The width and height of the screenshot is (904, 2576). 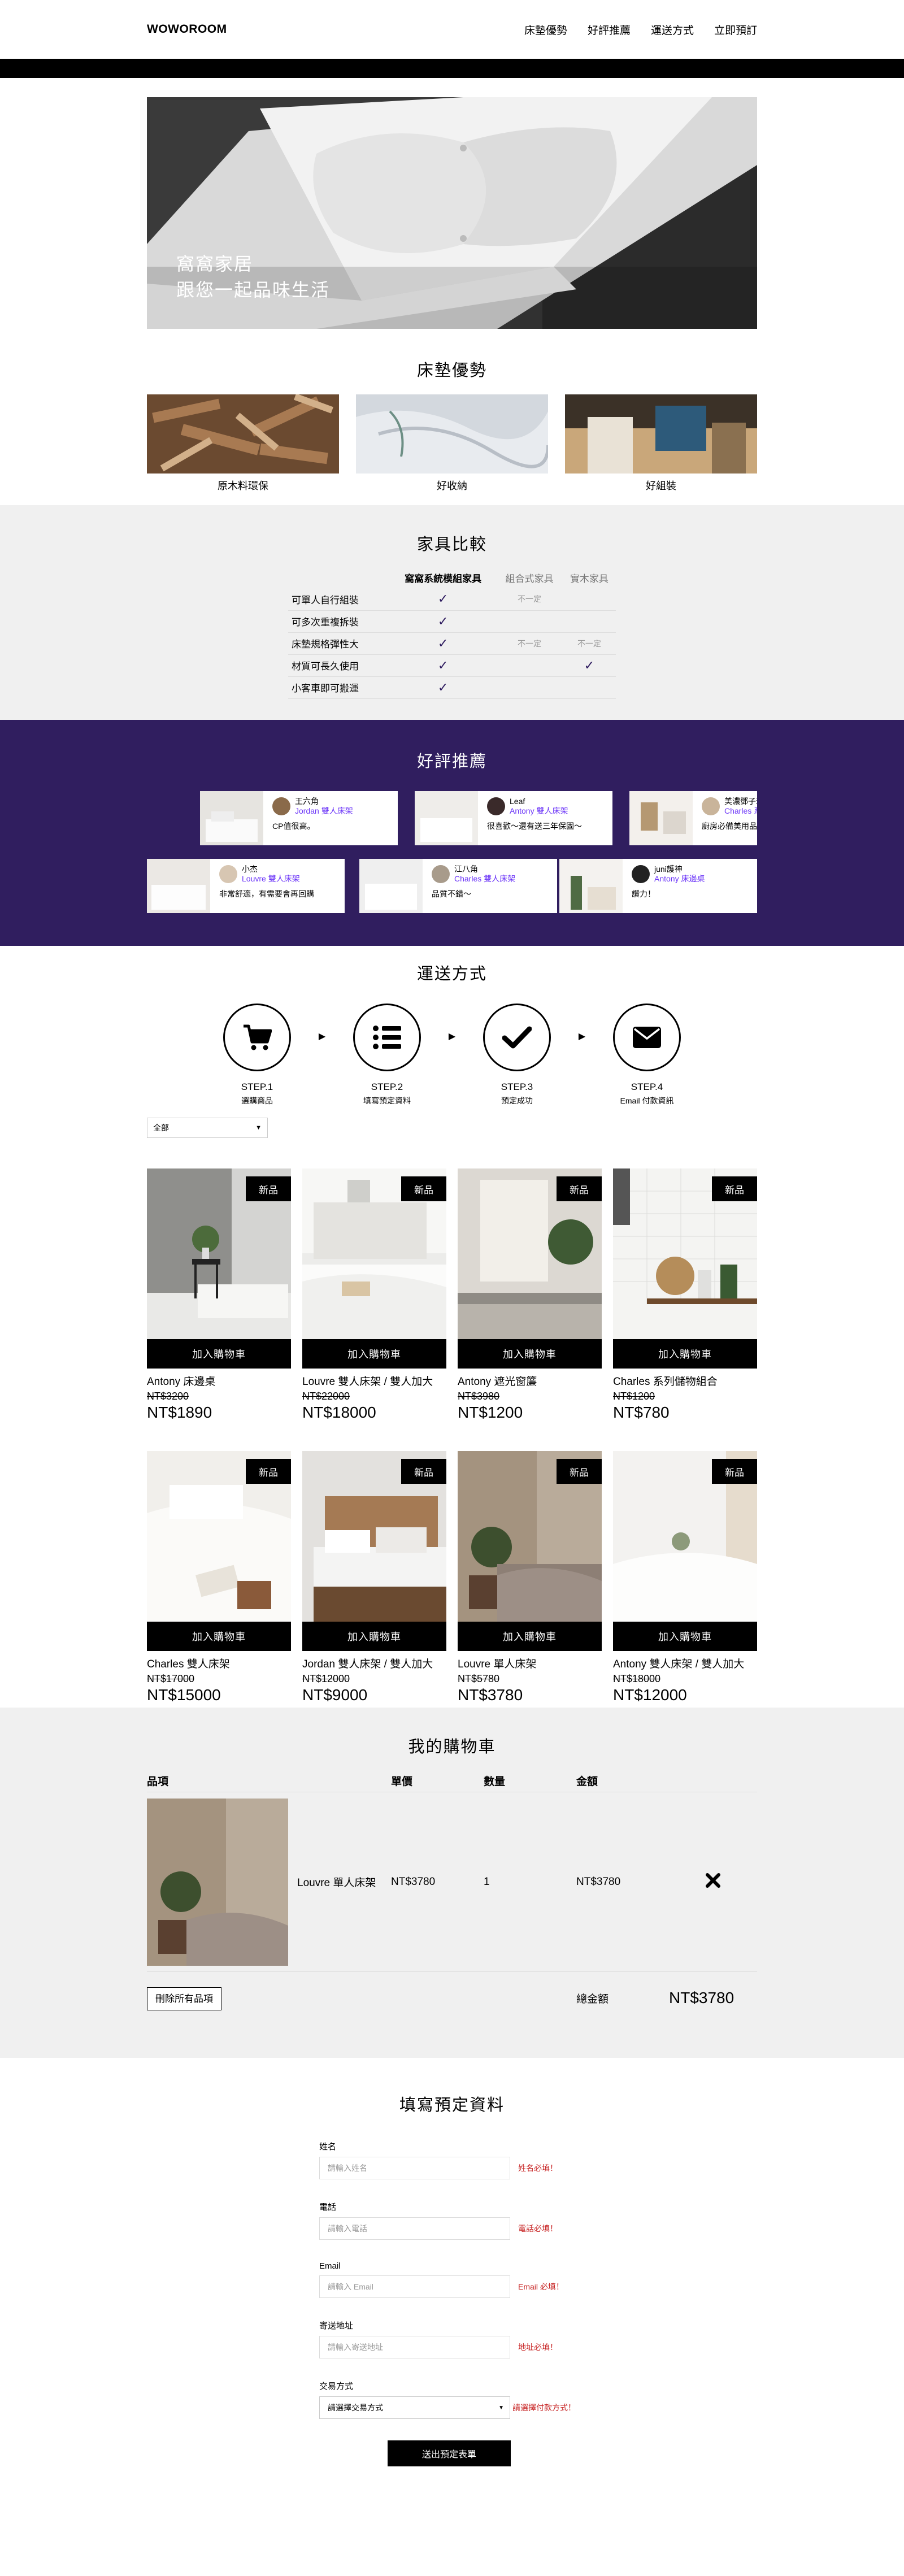 What do you see at coordinates (598, 1881) in the screenshot?
I see `cart-item-total: NT$3780` at bounding box center [598, 1881].